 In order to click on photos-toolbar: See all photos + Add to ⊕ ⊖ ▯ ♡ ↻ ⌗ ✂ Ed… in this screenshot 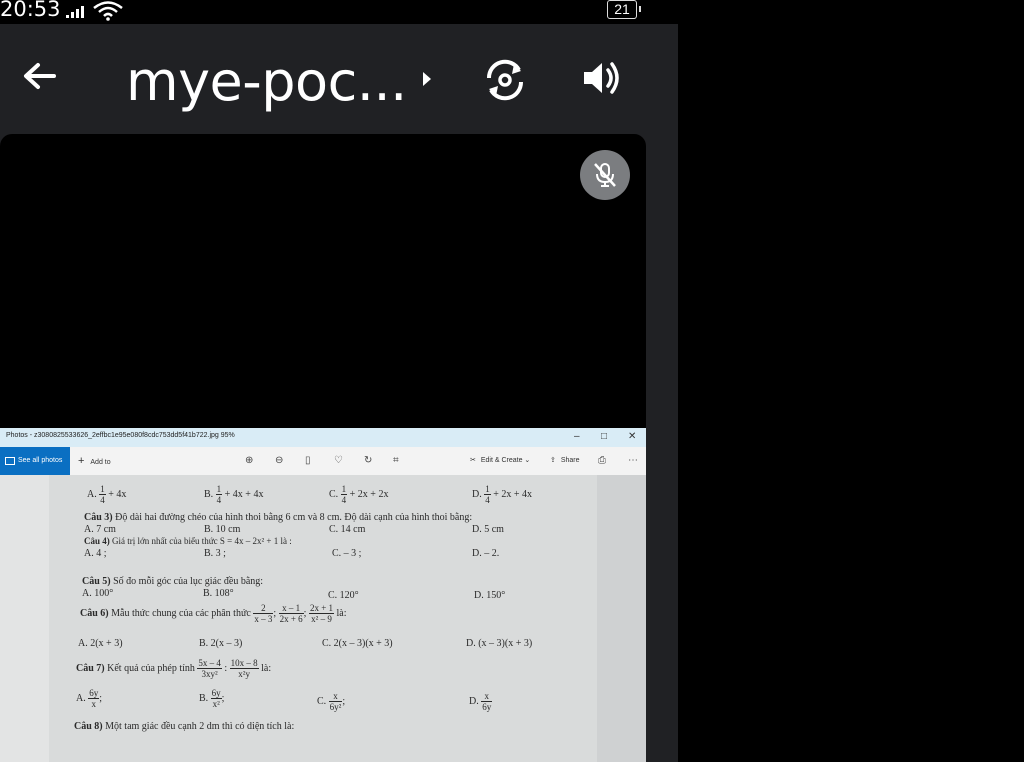, I will do `click(323, 461)`.